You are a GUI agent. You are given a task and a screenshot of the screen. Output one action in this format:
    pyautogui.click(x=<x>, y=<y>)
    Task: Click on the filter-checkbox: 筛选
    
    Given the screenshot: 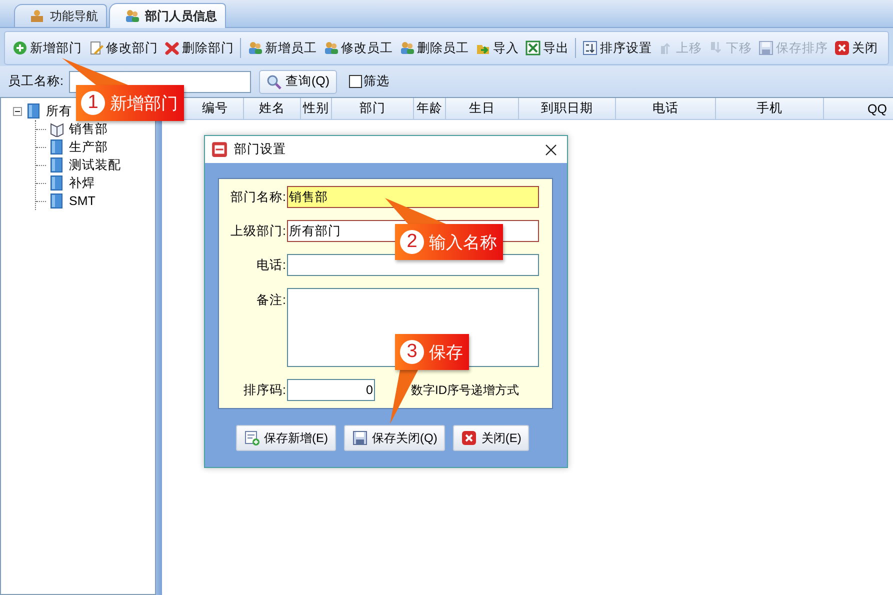 What is the action you would take?
    pyautogui.click(x=369, y=81)
    